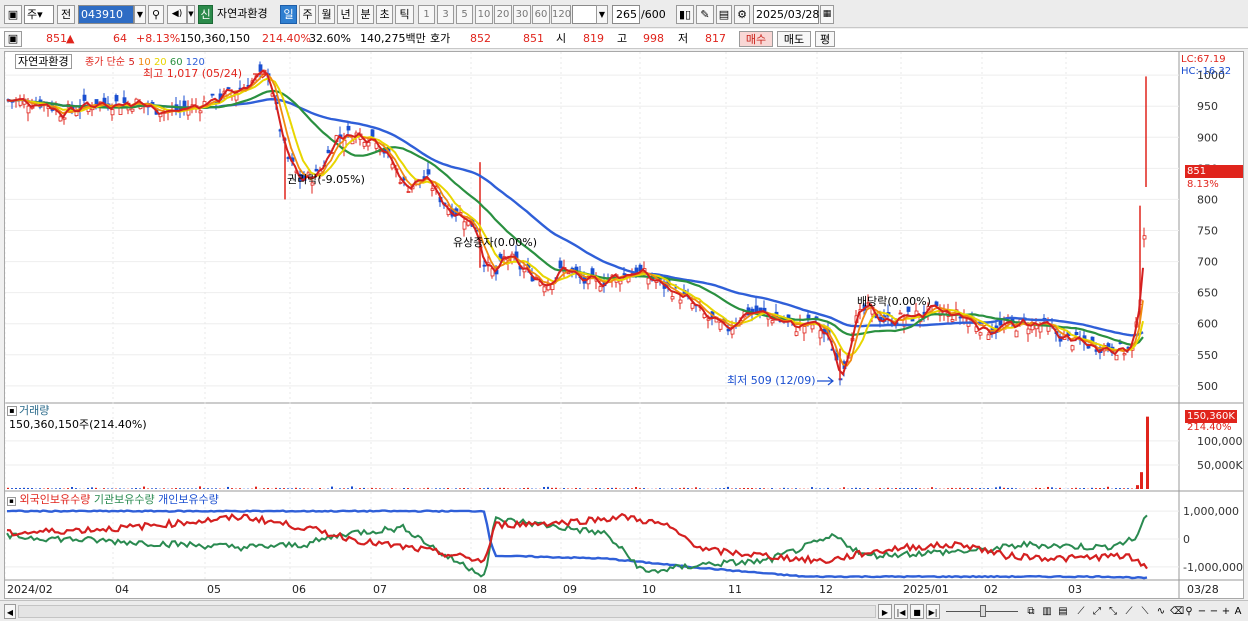 This screenshot has width=1248, height=621. I want to click on market-select: 주▾, so click(39, 14).